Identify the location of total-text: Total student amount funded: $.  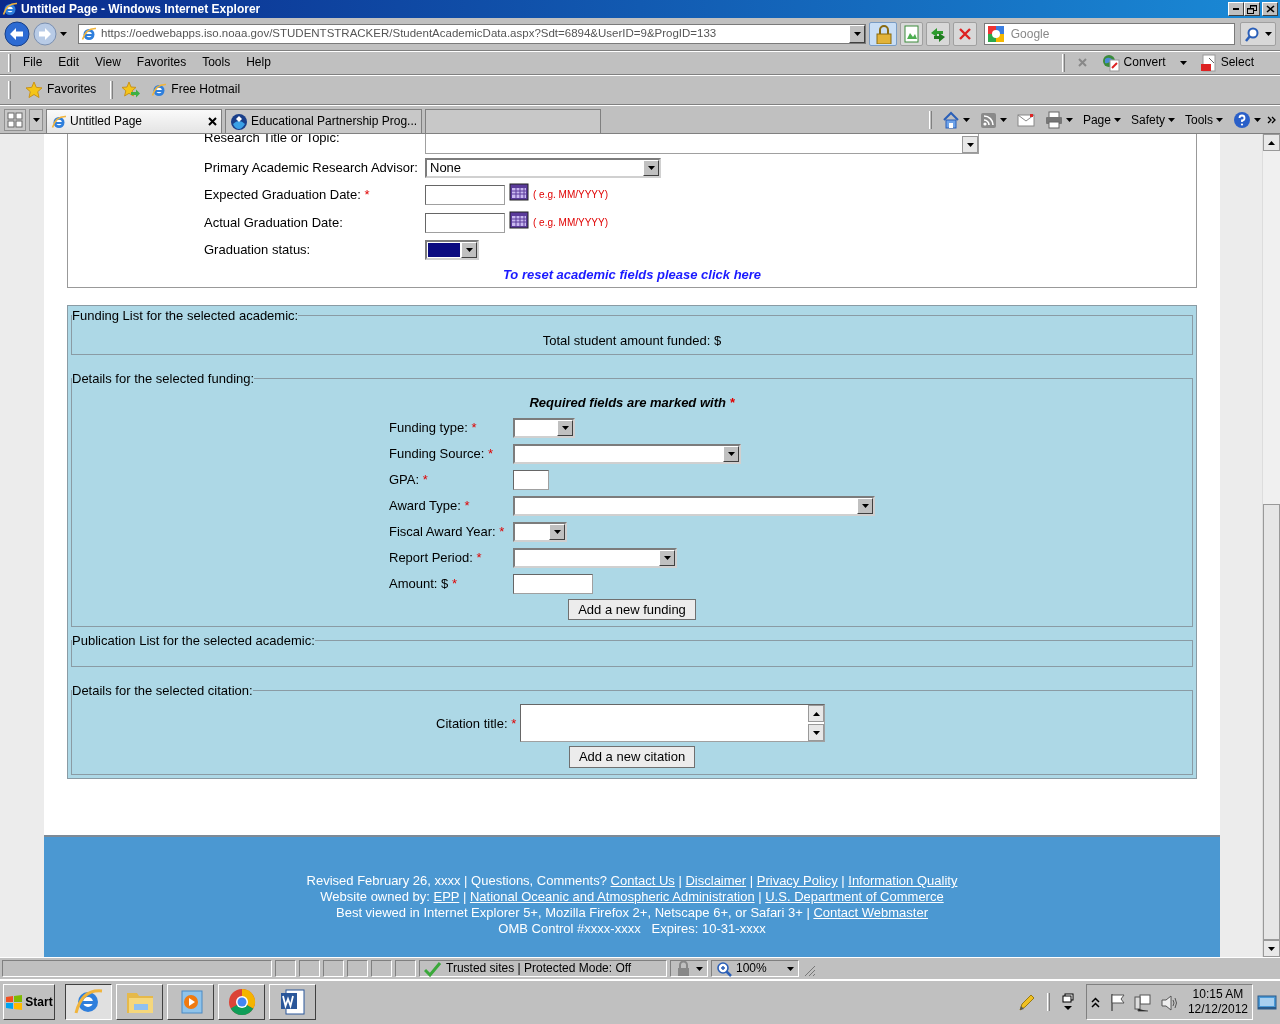
(632, 340).